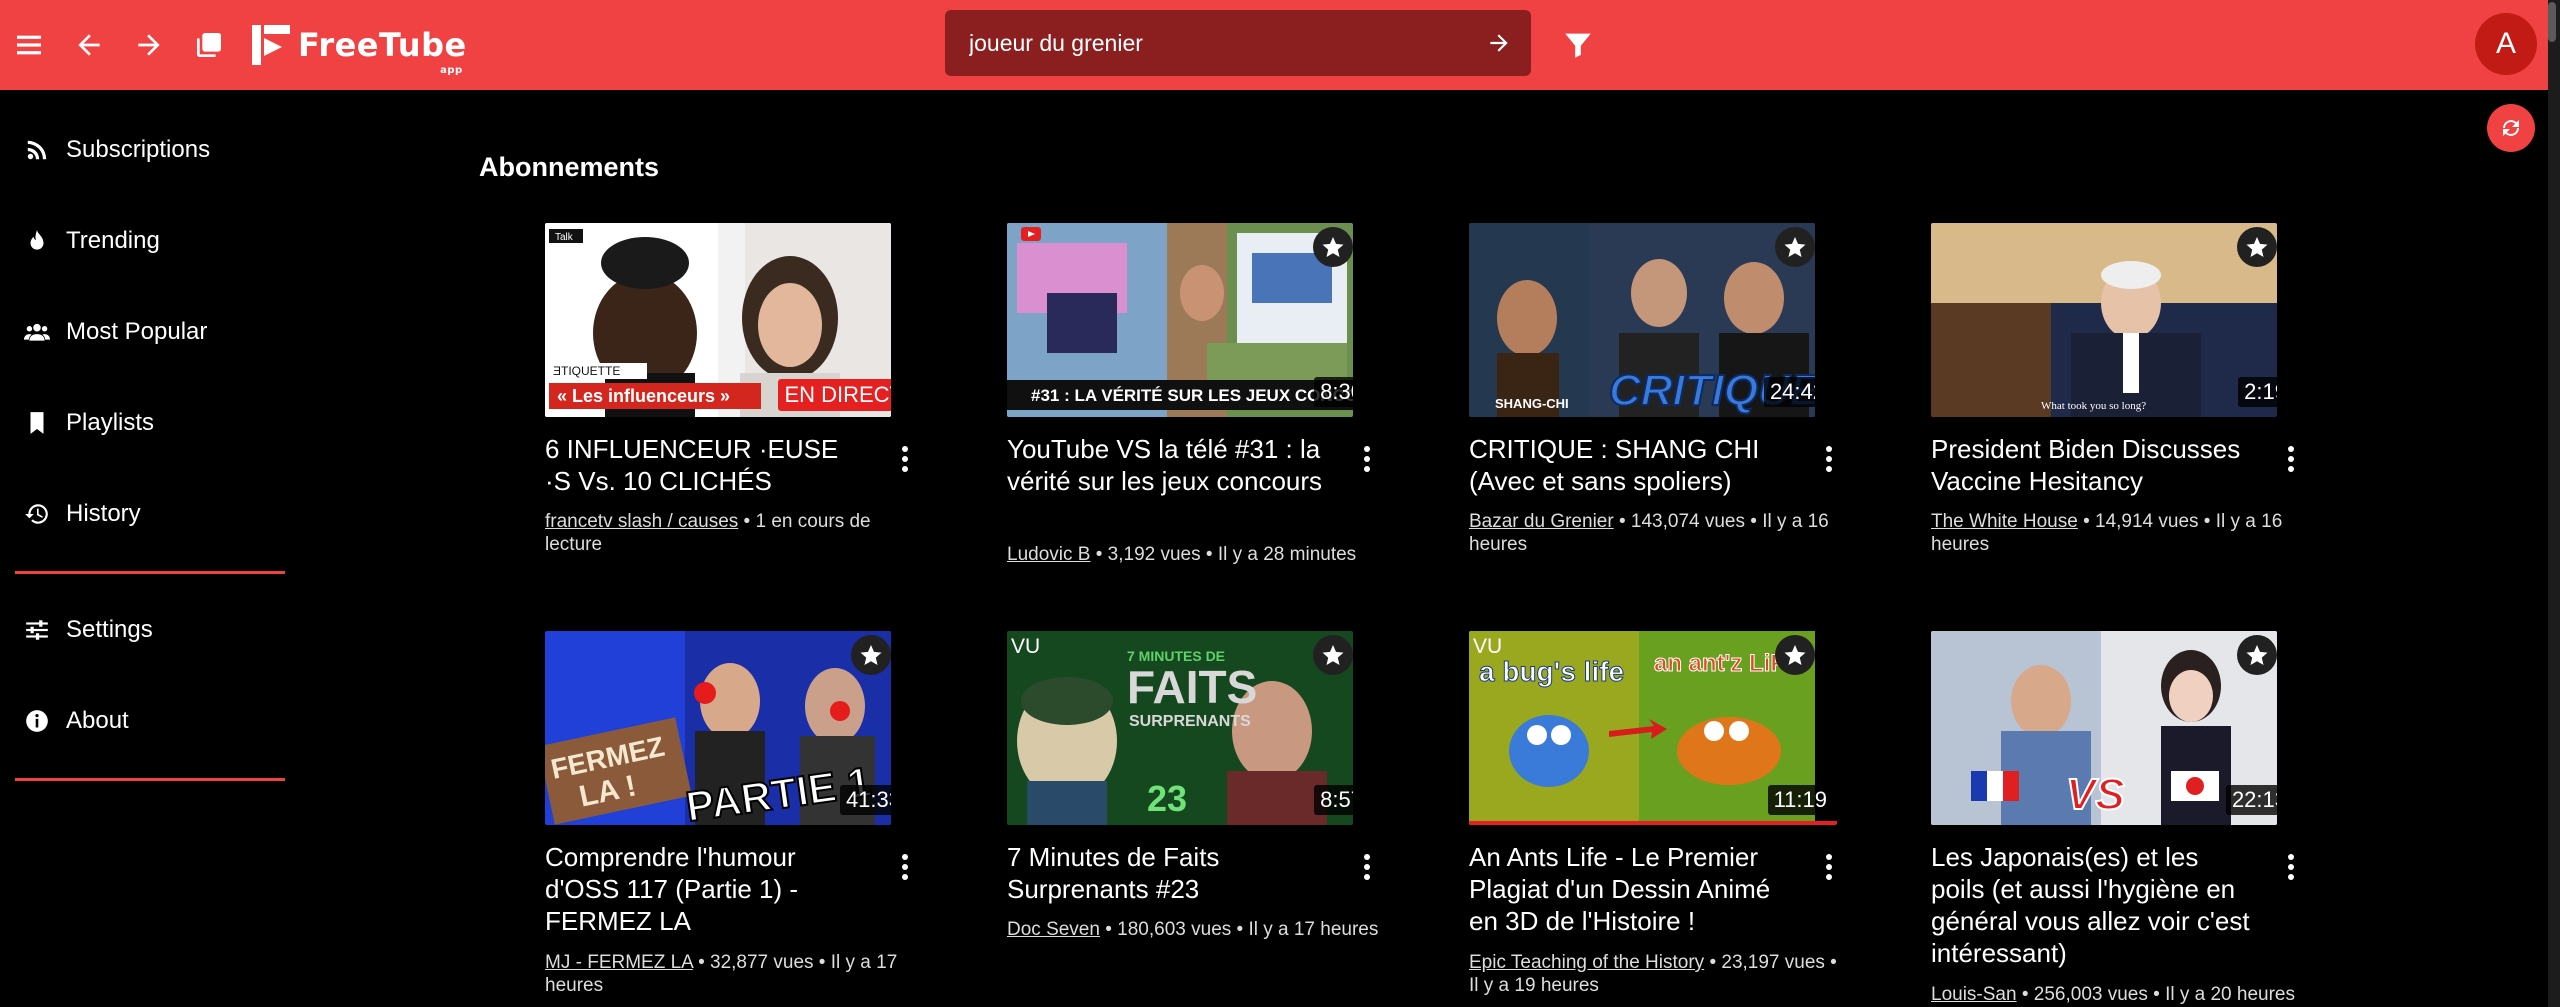  What do you see at coordinates (150, 721) in the screenshot?
I see `sidebar-item-about: About` at bounding box center [150, 721].